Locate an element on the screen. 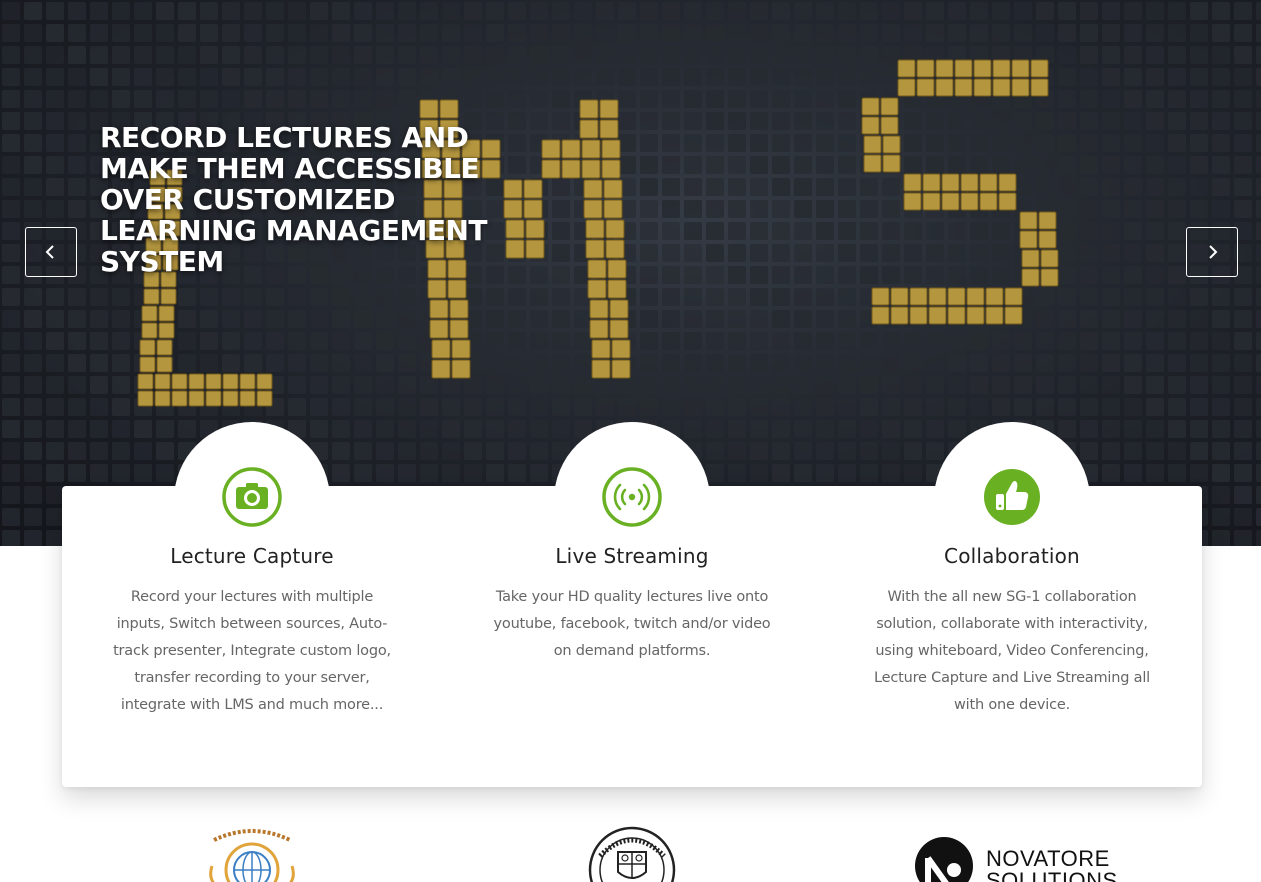 The image size is (1261, 882). slider-next-button is located at coordinates (1212, 252).